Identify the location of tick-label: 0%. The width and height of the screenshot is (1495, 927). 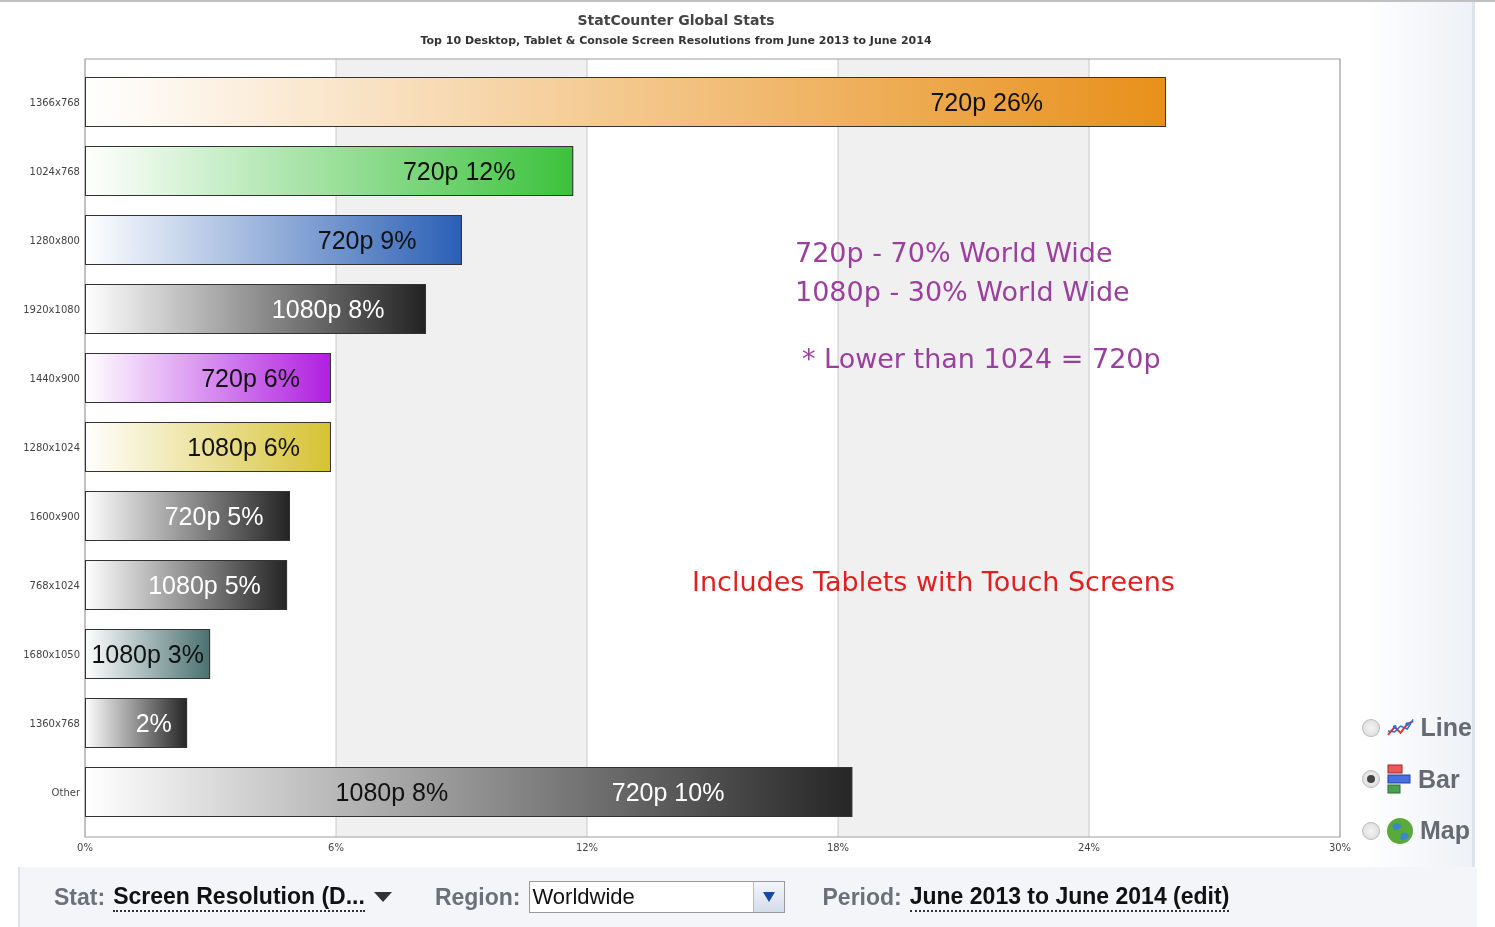
(85, 847).